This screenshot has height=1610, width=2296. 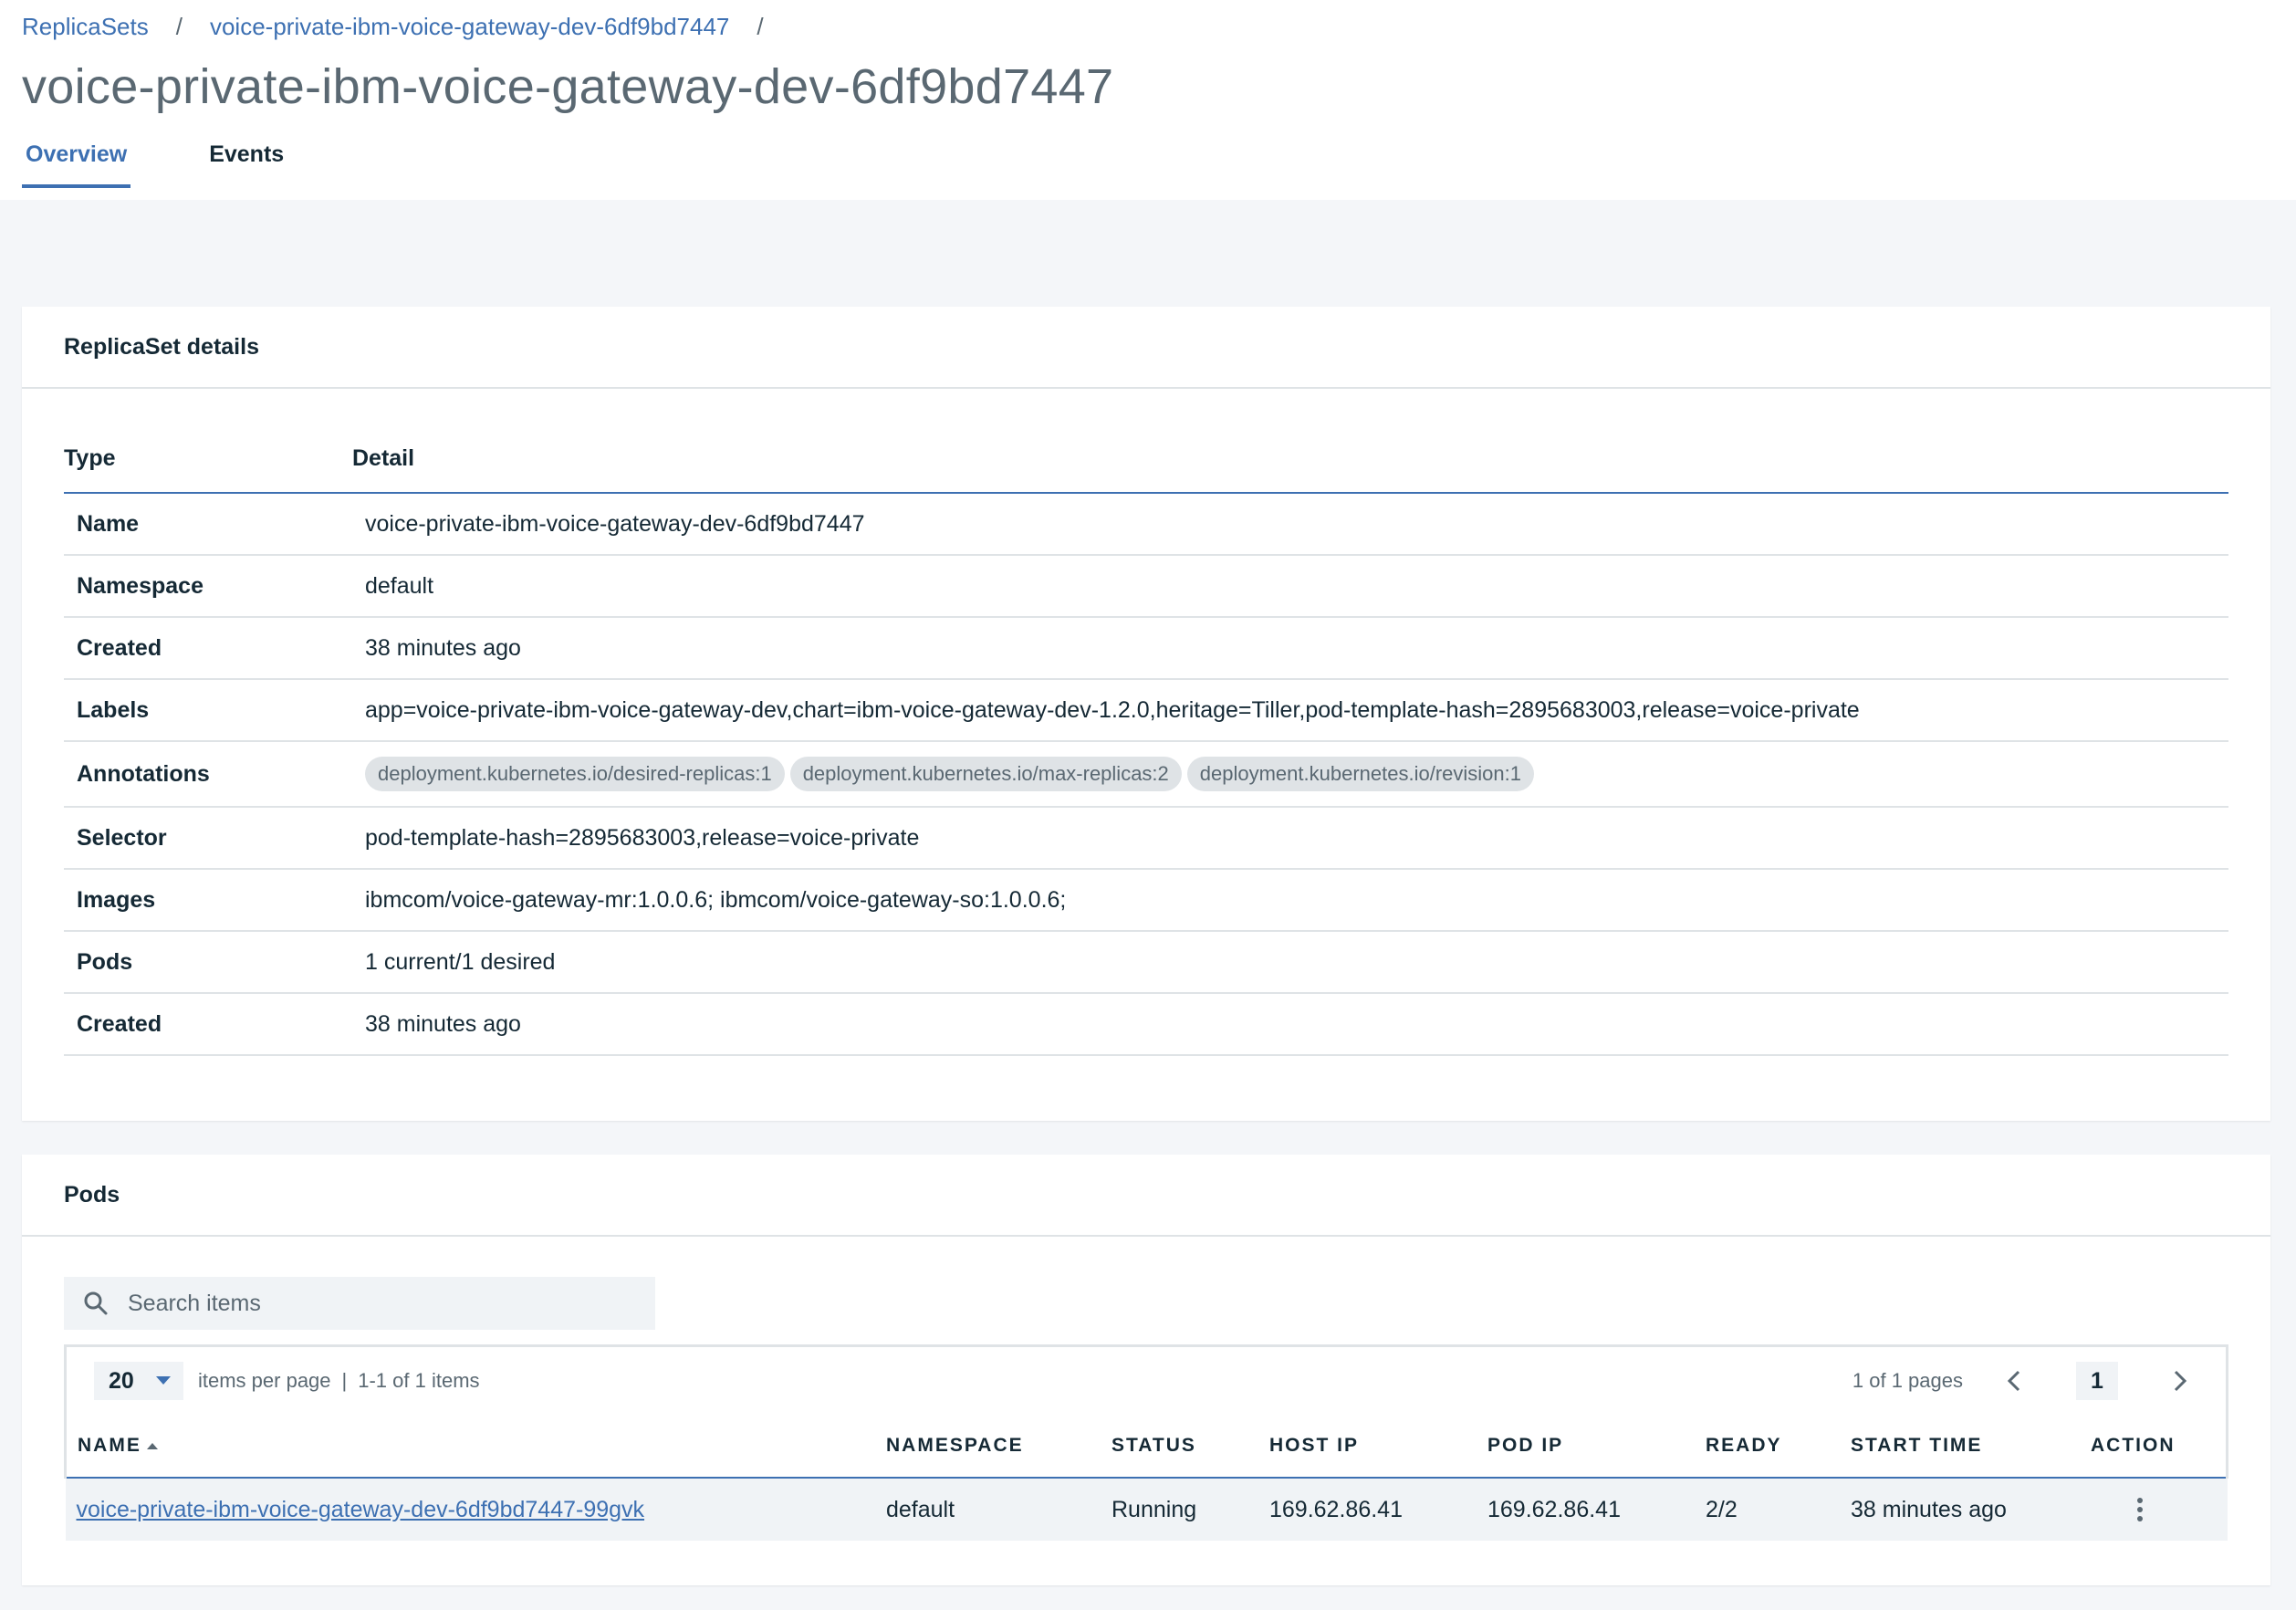 What do you see at coordinates (208, 586) in the screenshot?
I see `detail-key: Namespace` at bounding box center [208, 586].